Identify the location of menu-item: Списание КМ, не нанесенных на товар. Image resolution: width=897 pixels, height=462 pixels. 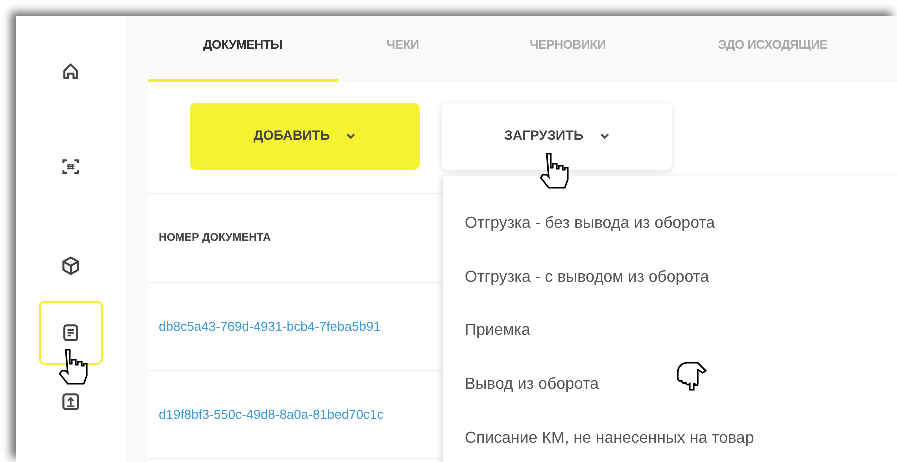
(609, 437).